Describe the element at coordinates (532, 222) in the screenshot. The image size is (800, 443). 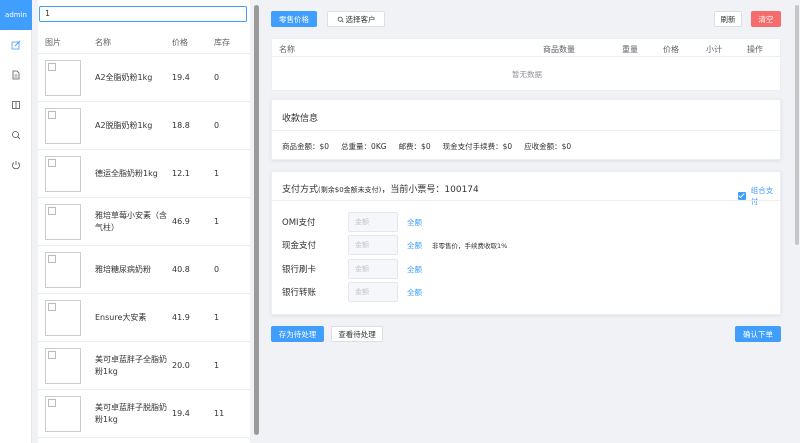
I see `payment-row-omi: OMI支付 金额 全额` at that location.